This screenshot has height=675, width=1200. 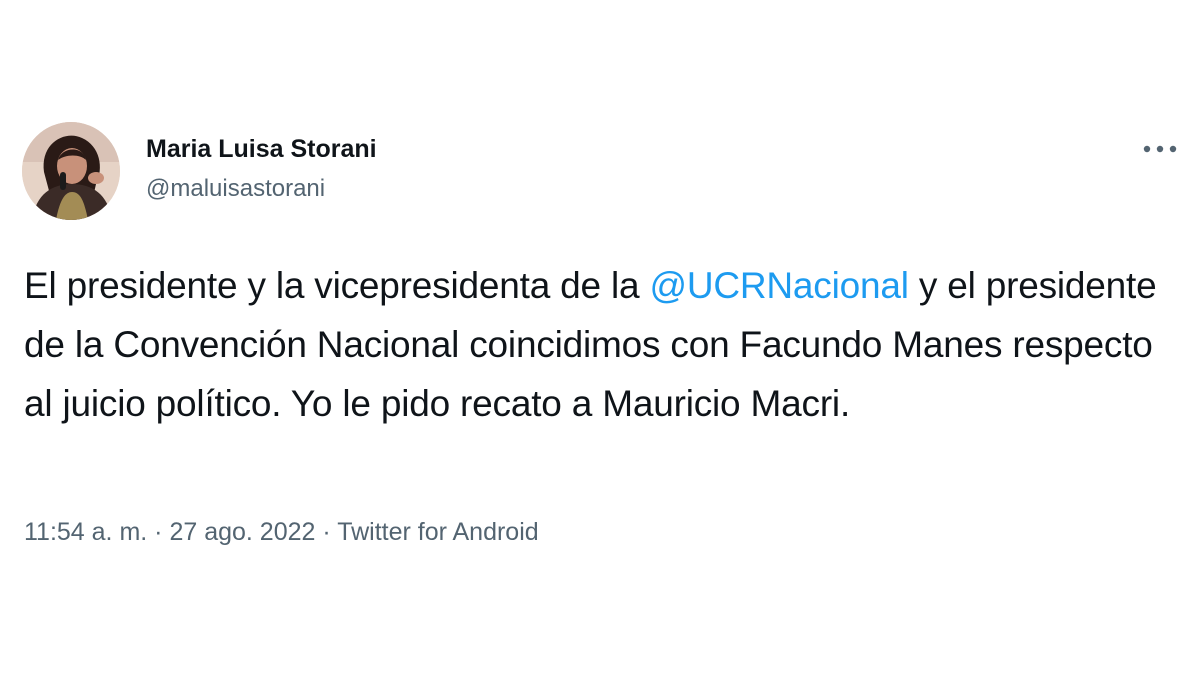 What do you see at coordinates (778, 285) in the screenshot?
I see `mention-link: @UCRNacional` at bounding box center [778, 285].